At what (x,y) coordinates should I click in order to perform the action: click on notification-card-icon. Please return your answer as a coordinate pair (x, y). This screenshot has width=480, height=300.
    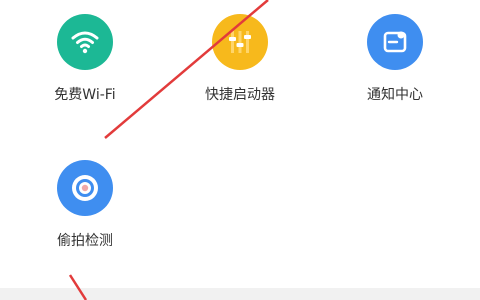
    Looking at the image, I should click on (395, 42).